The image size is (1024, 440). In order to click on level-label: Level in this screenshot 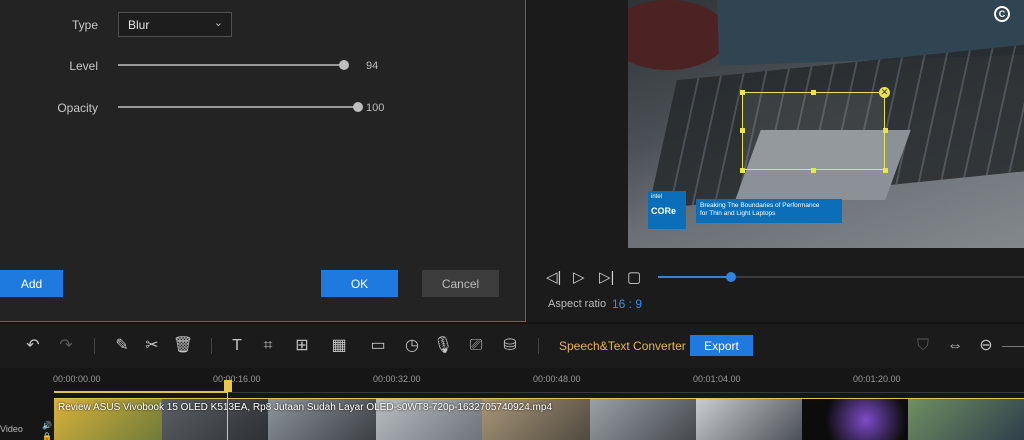, I will do `click(83, 66)`.